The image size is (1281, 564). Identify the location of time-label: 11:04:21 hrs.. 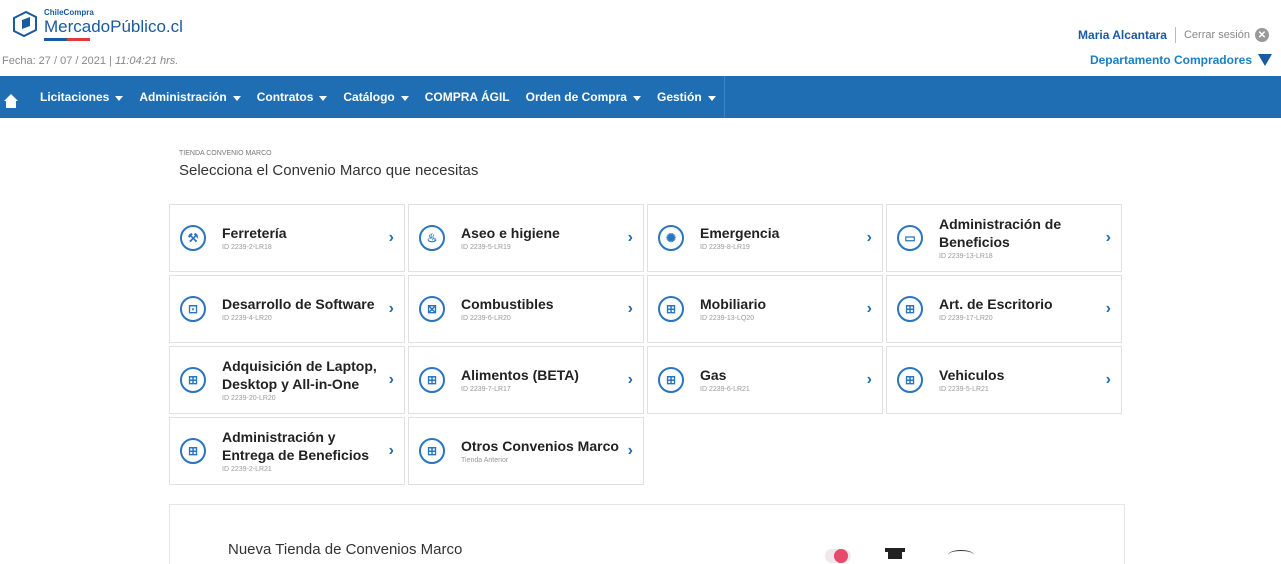
(146, 61).